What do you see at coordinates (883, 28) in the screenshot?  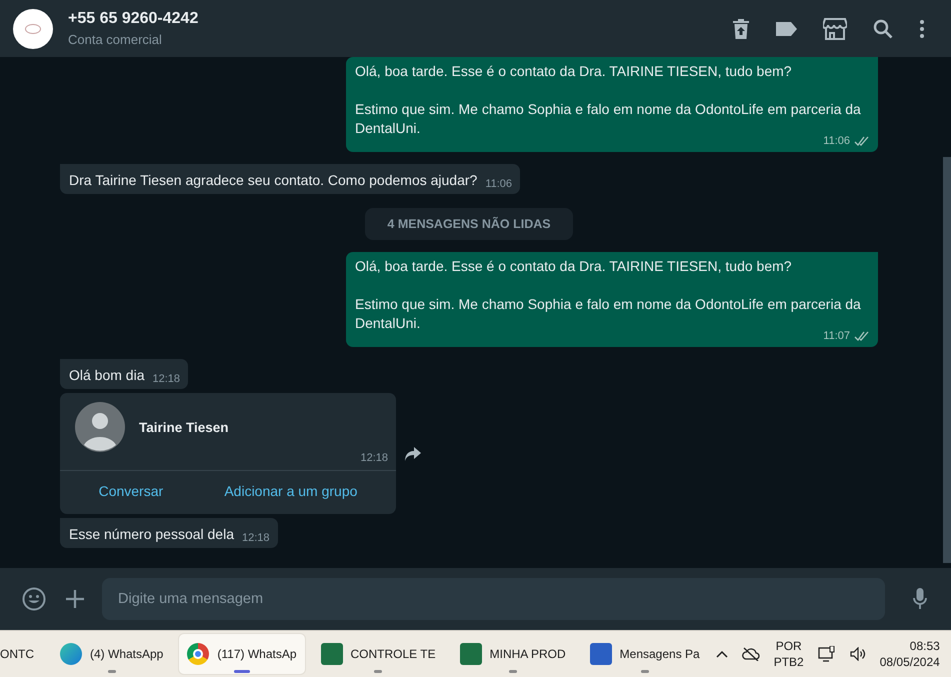 I see `search-icon` at bounding box center [883, 28].